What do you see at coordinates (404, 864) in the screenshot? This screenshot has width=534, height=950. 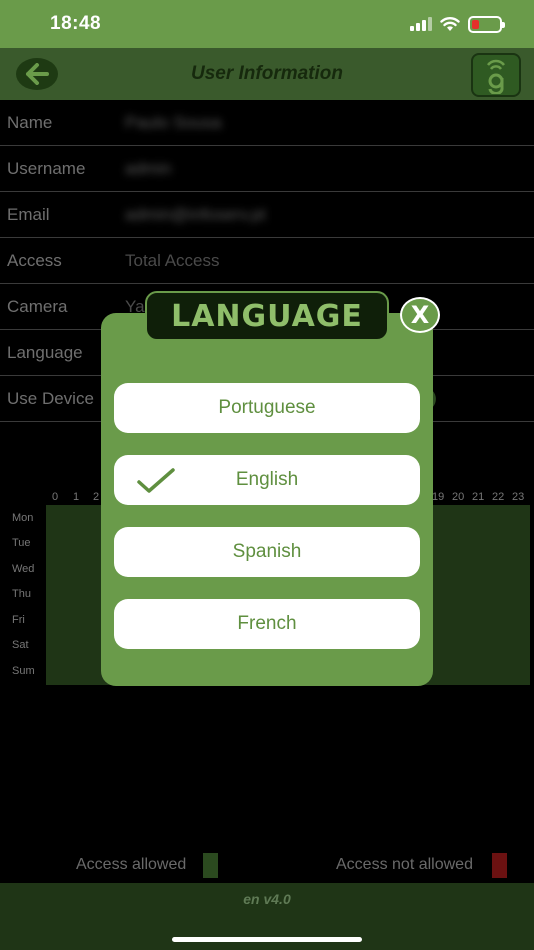 I see `legend-access-not-allowed: Access not allowed` at bounding box center [404, 864].